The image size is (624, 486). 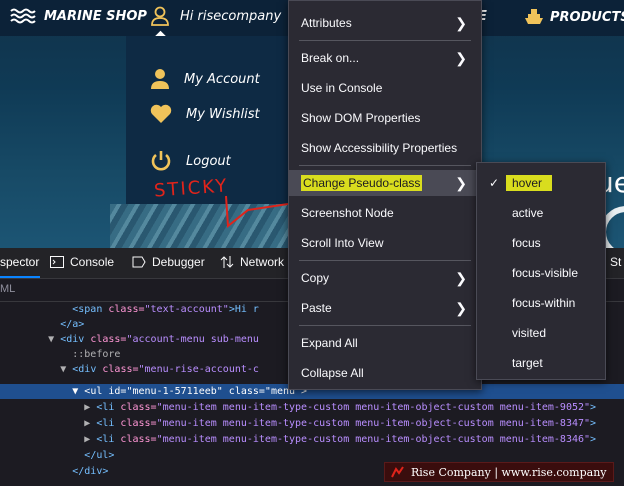 I want to click on tab-style-editor-partial: St, so click(x=615, y=262).